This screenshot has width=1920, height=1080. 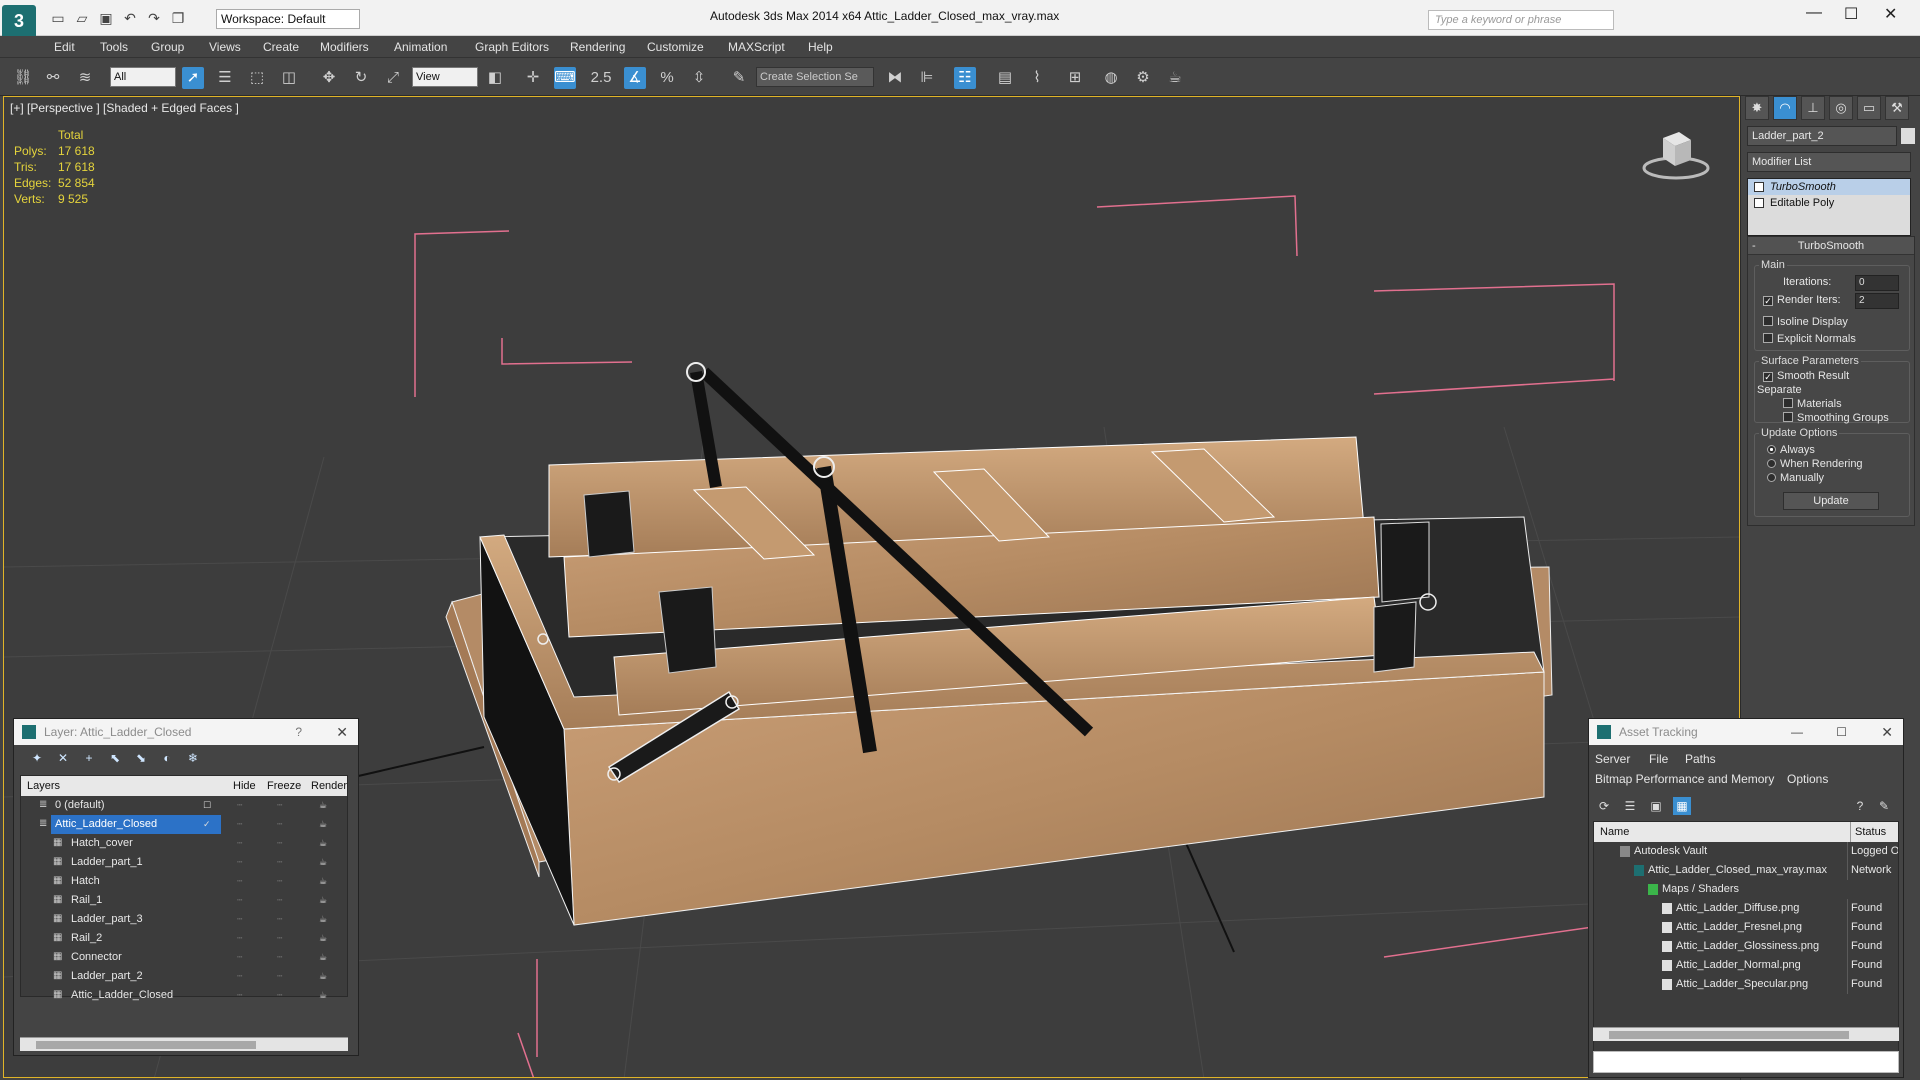 What do you see at coordinates (207, 805) in the screenshot?
I see `current-layer-box-icon: ☐` at bounding box center [207, 805].